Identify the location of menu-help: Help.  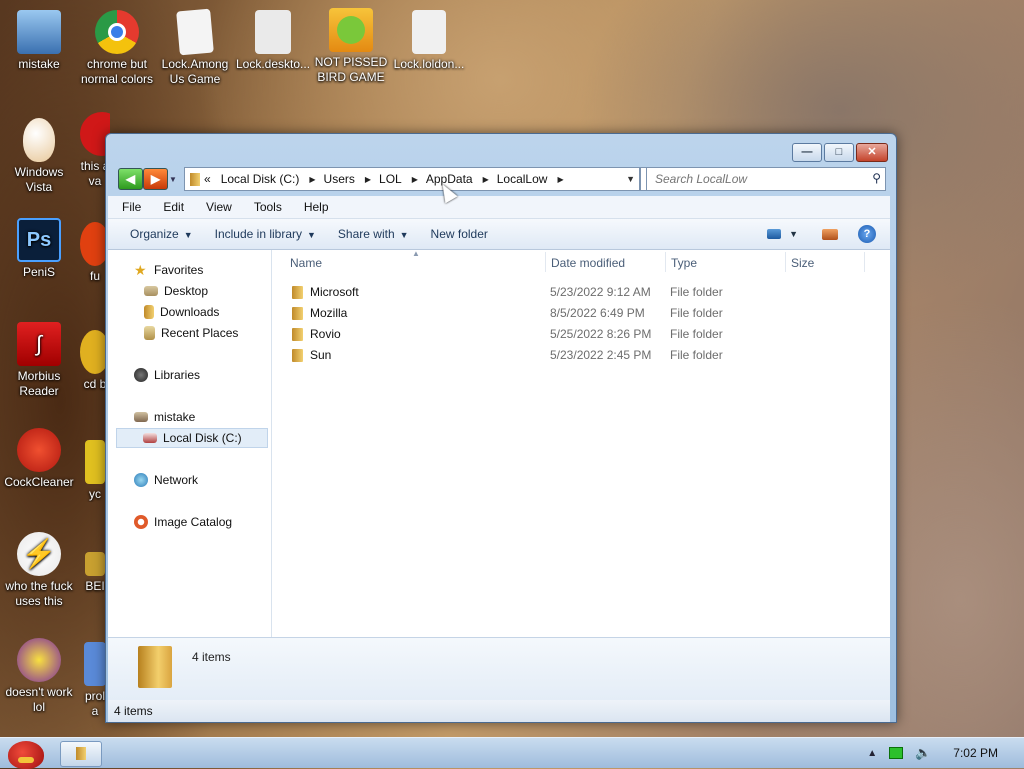
(313, 207).